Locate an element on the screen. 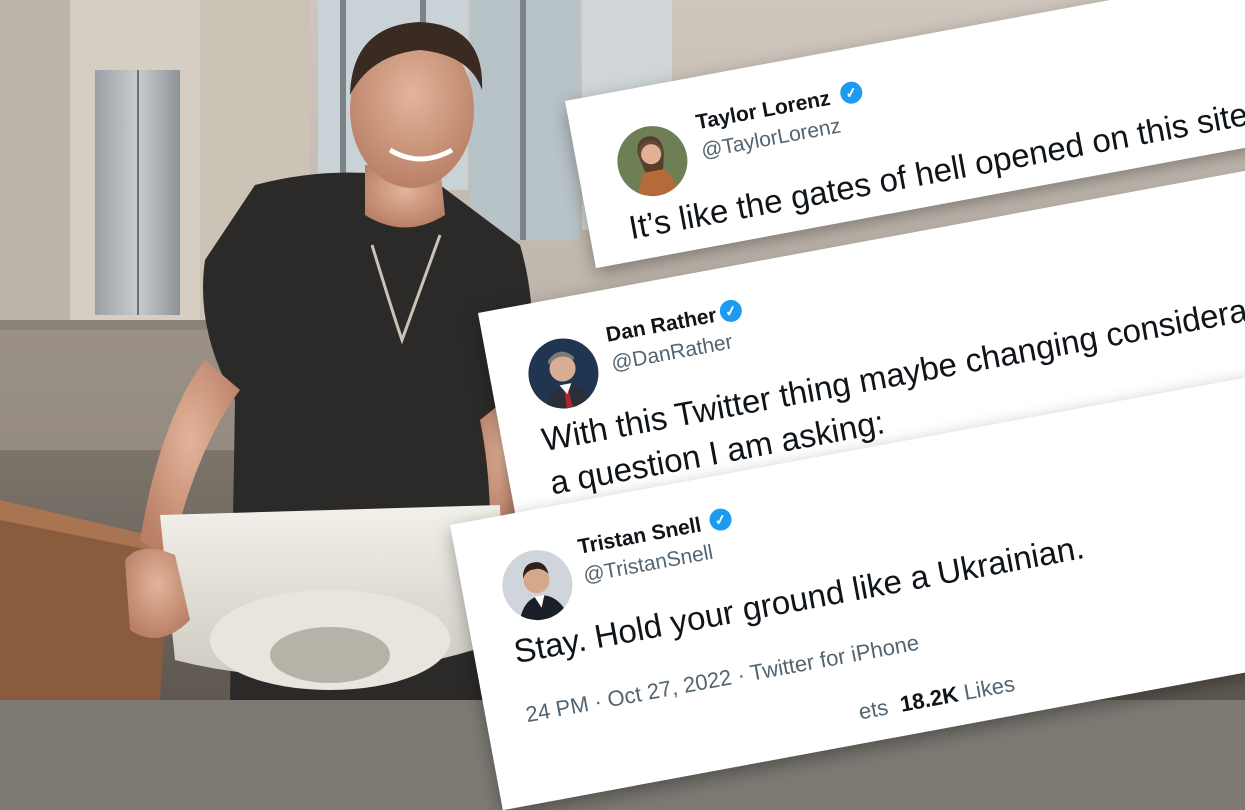 This screenshot has height=810, width=1245. retweets-stat-partial: ets is located at coordinates (873, 709).